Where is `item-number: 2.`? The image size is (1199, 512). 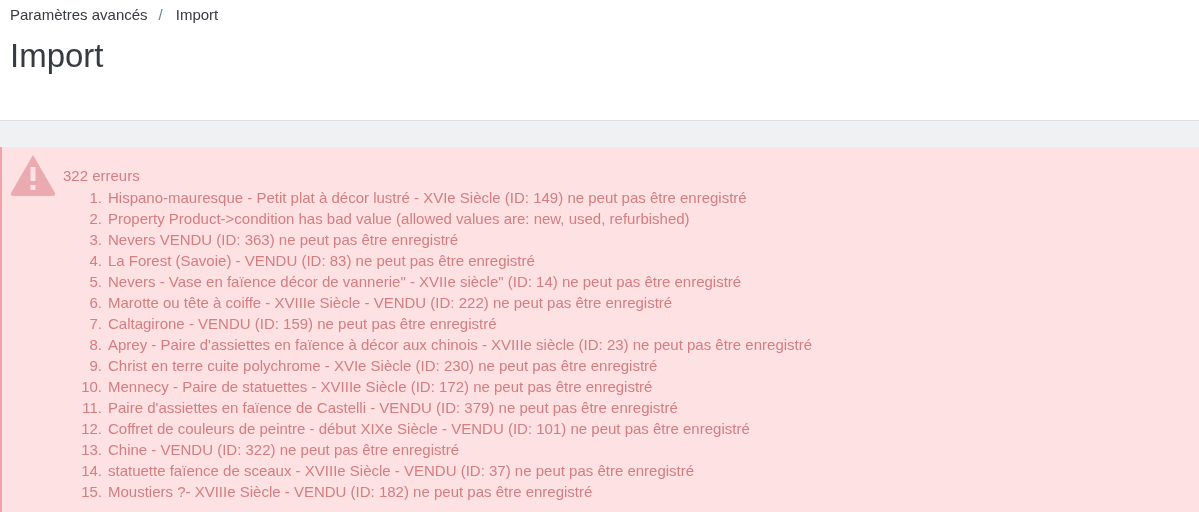
item-number: 2. is located at coordinates (95, 219).